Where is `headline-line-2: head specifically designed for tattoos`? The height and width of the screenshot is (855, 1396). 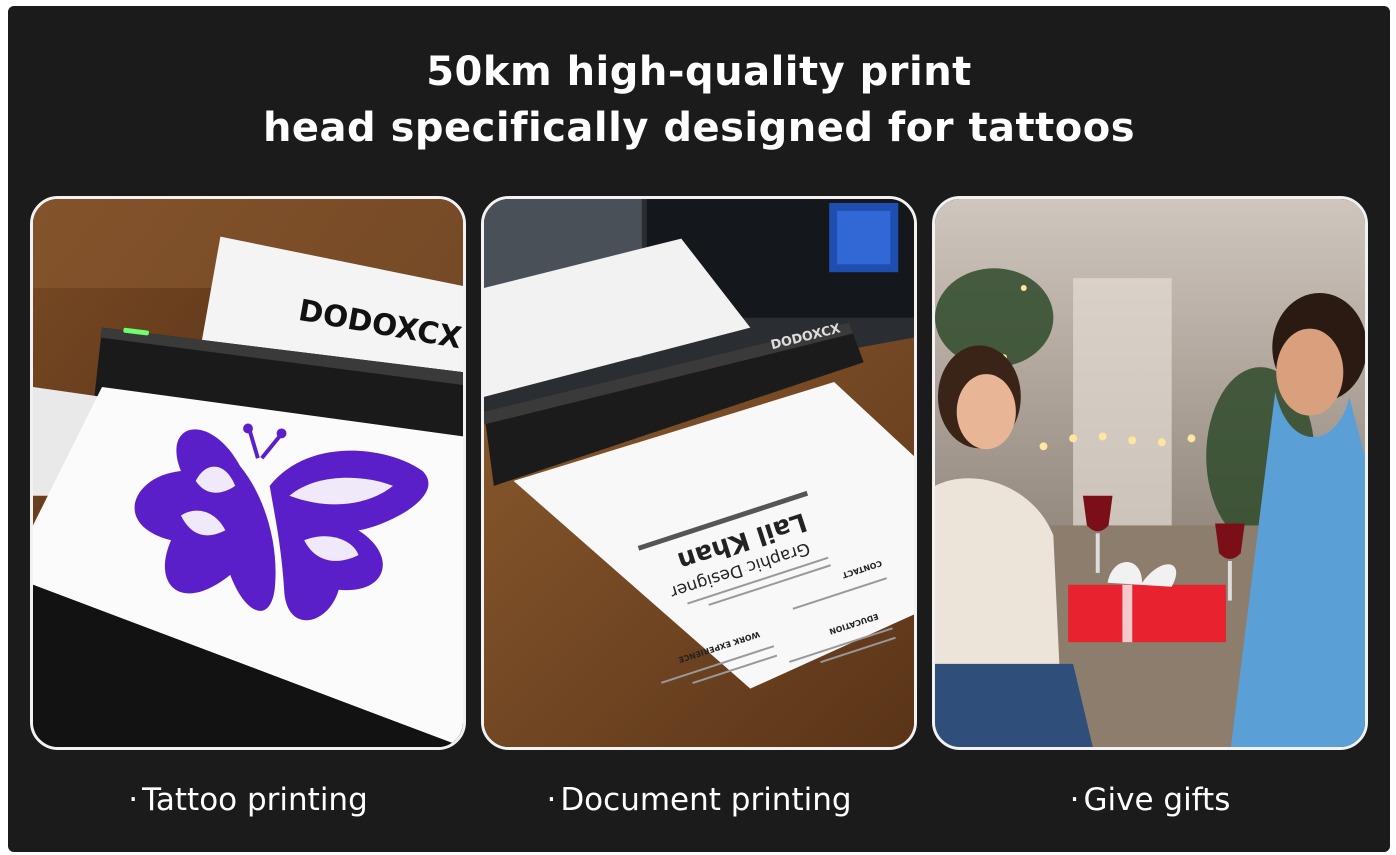 headline-line-2: head specifically designed for tattoos is located at coordinates (699, 128).